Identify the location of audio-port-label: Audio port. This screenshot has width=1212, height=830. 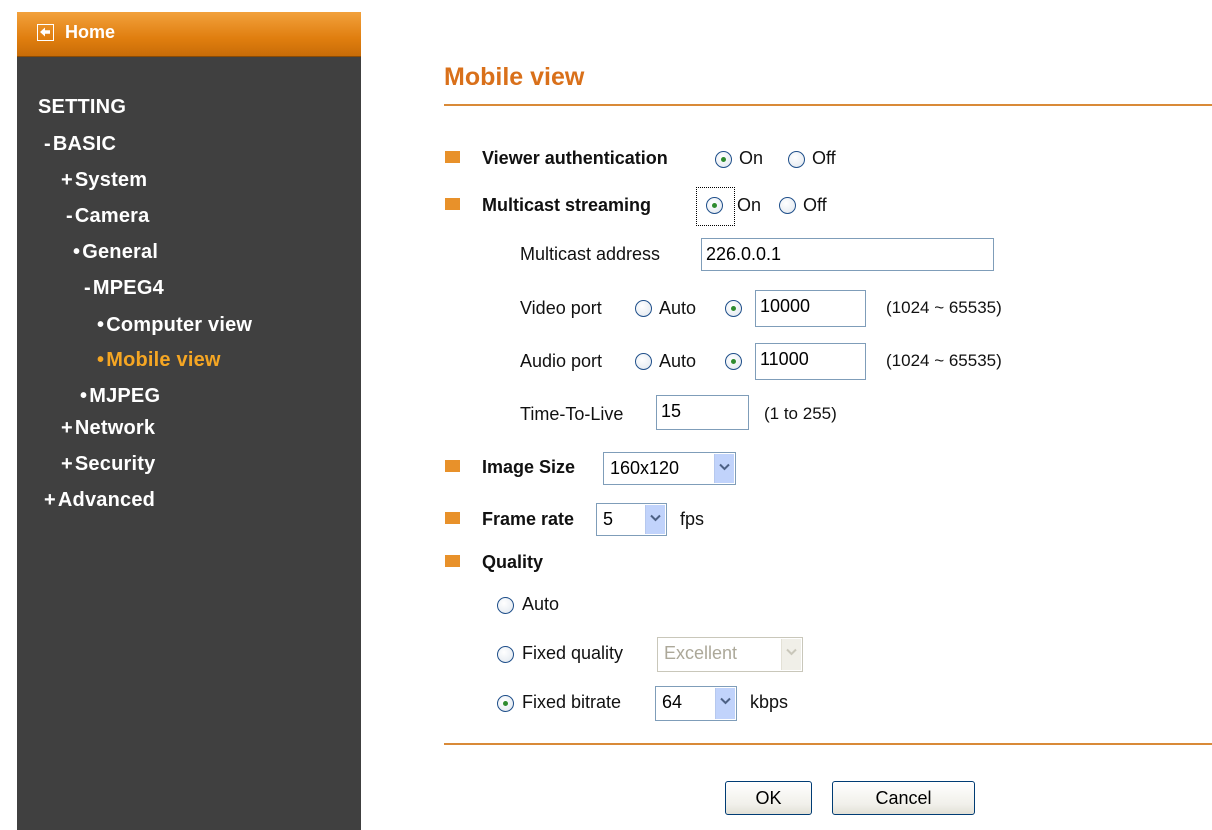
(561, 361).